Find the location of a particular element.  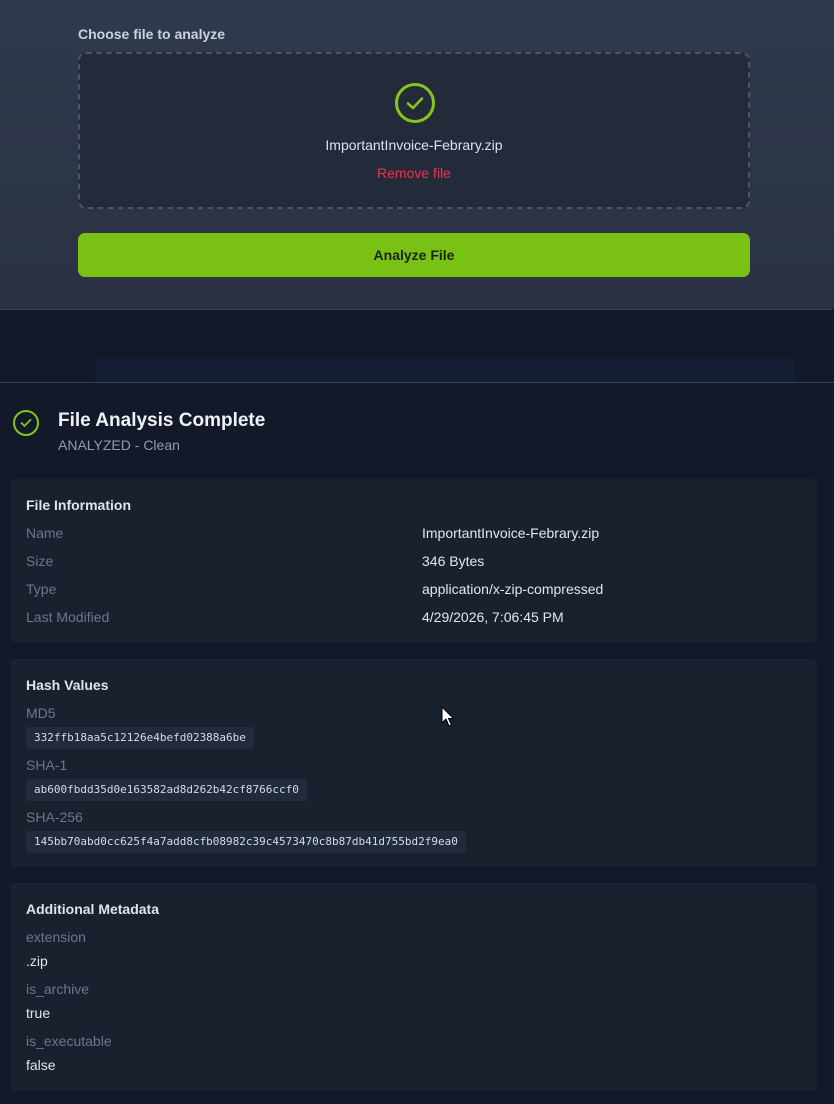

hash-value-md5: 332ffb18aa5c12126e4befd02388a6be is located at coordinates (140, 738).